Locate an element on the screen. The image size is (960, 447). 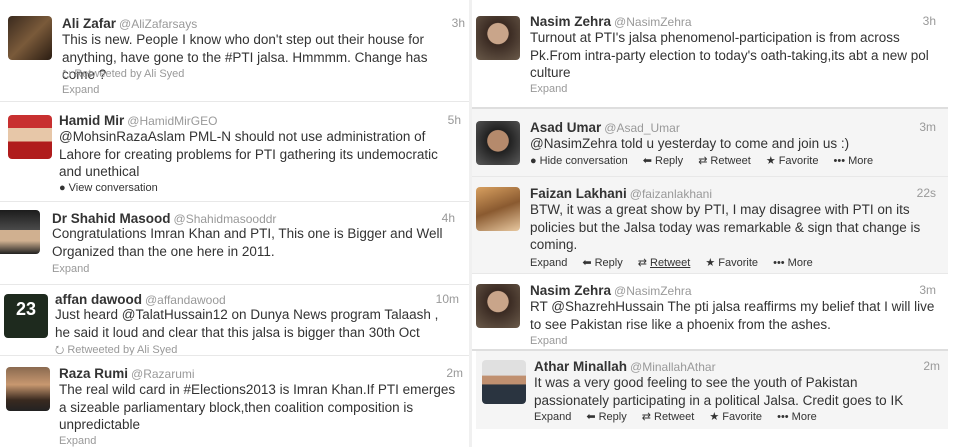
retweet-indicator: ⭮ Retweeted by Ali Syed is located at coordinates (116, 349).